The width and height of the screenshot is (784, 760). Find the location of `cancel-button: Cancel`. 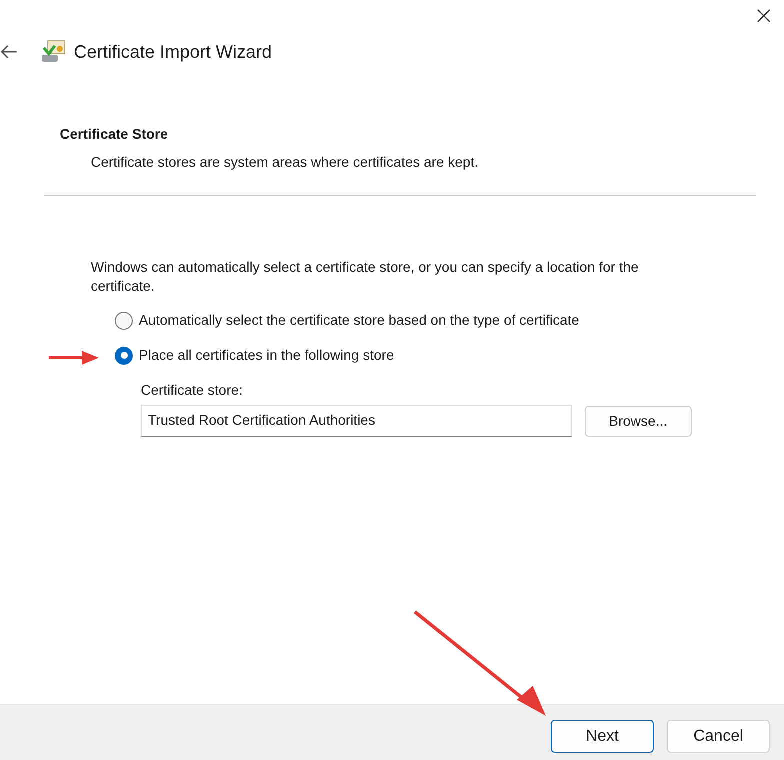

cancel-button: Cancel is located at coordinates (718, 736).